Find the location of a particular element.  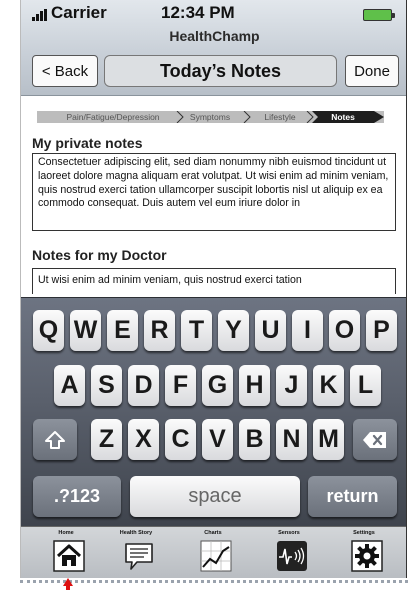

key-l: L is located at coordinates (365, 385).